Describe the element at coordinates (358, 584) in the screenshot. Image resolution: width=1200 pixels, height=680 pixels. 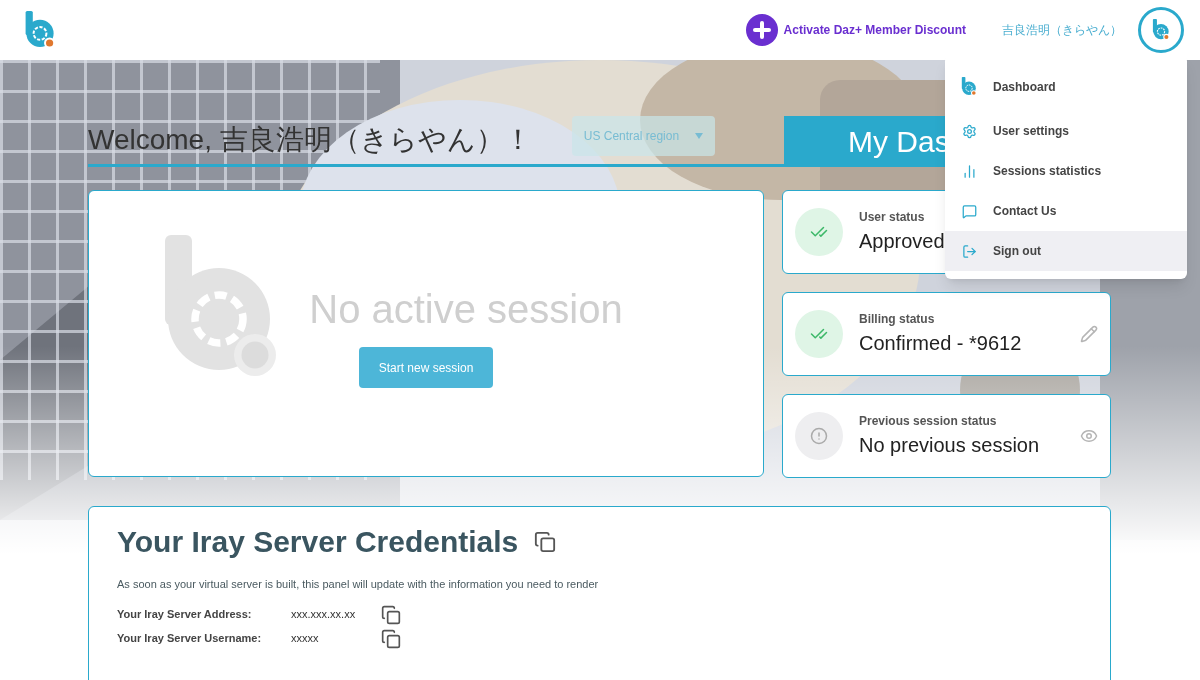
I see `credentials-note: As soon as your virtual server is built, this panel will update with the information you need to render` at that location.